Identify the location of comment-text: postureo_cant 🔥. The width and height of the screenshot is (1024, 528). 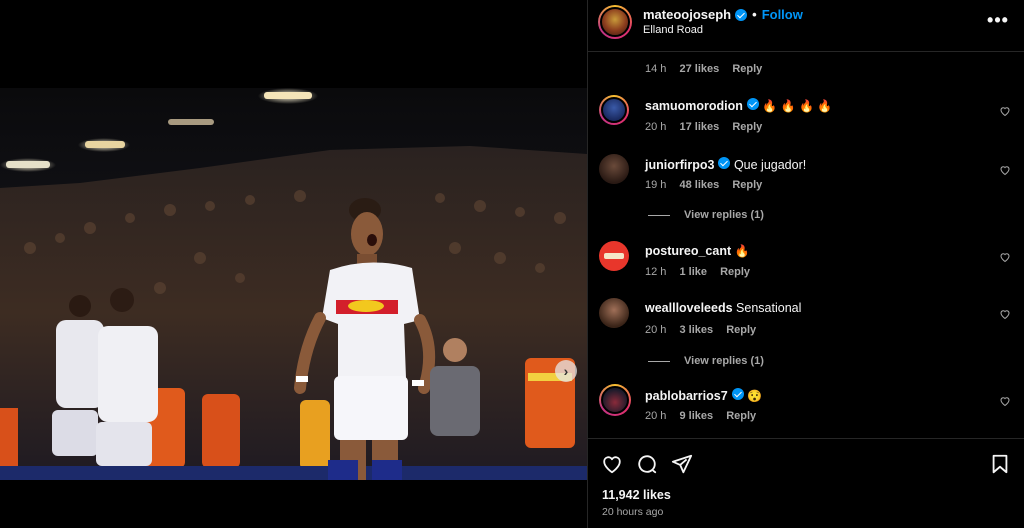
(697, 251).